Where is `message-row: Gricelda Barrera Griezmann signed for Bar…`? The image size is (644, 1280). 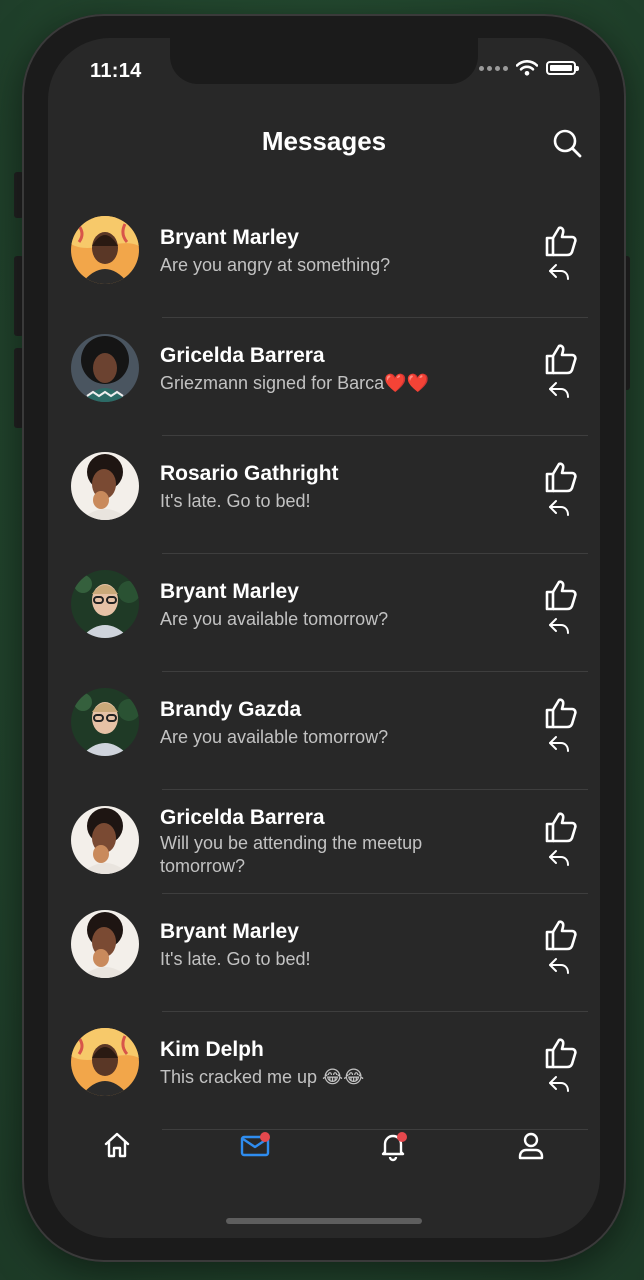 message-row: Gricelda Barrera Griezmann signed for Bar… is located at coordinates (324, 377).